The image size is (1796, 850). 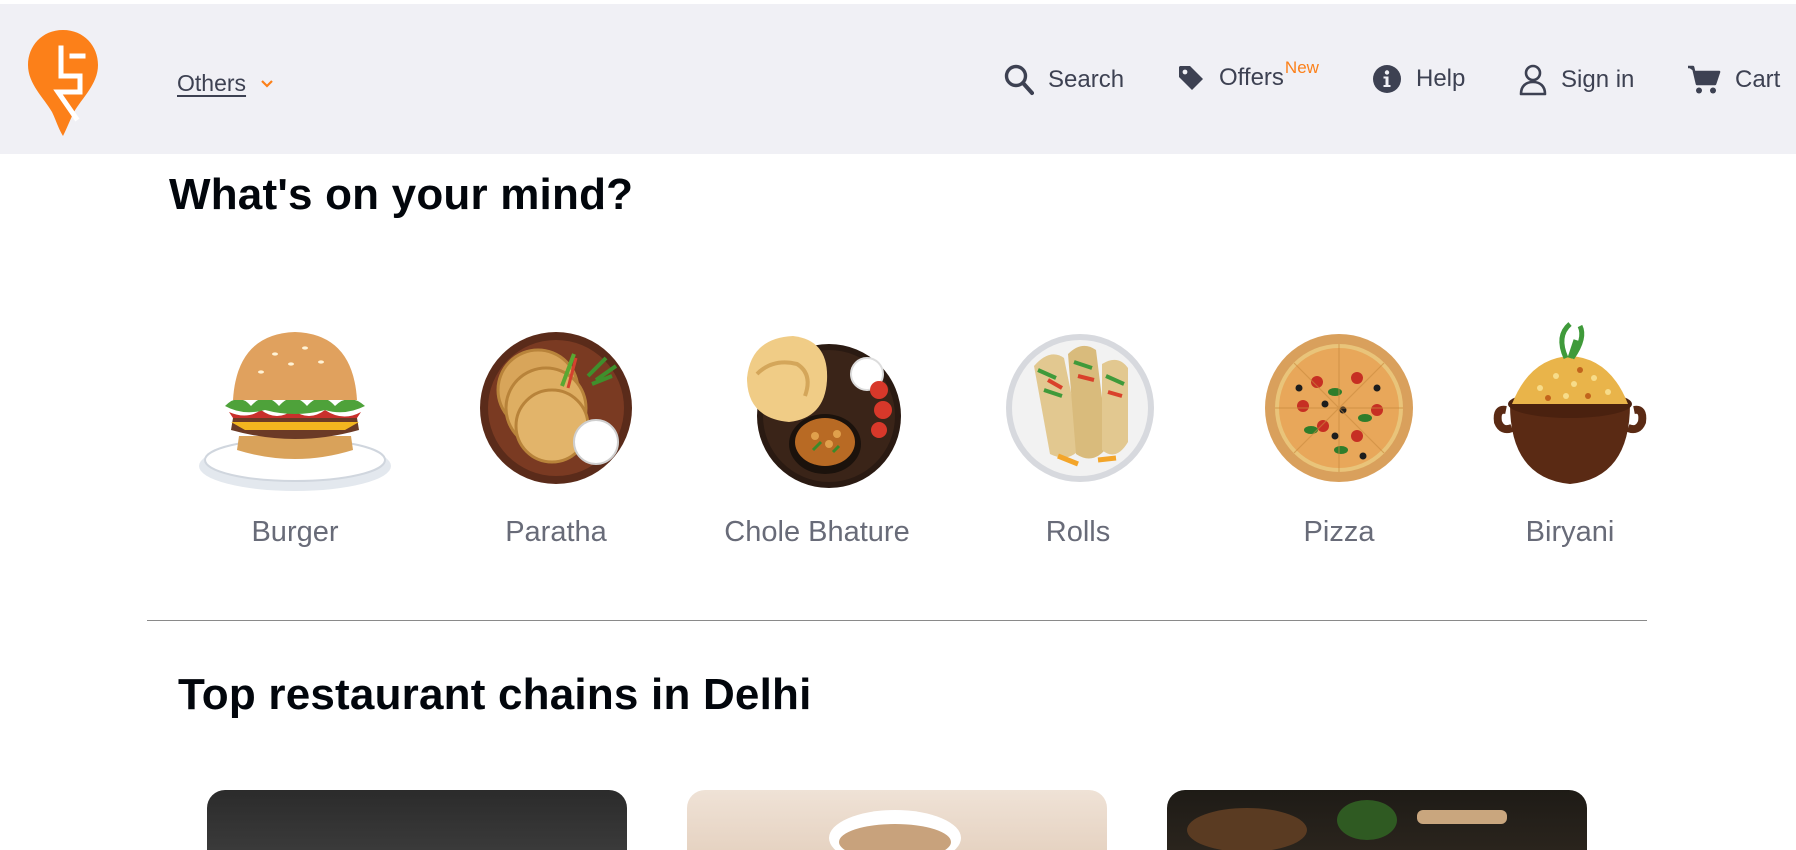 I want to click on nav-offers-label: Offers, so click(x=1251, y=77).